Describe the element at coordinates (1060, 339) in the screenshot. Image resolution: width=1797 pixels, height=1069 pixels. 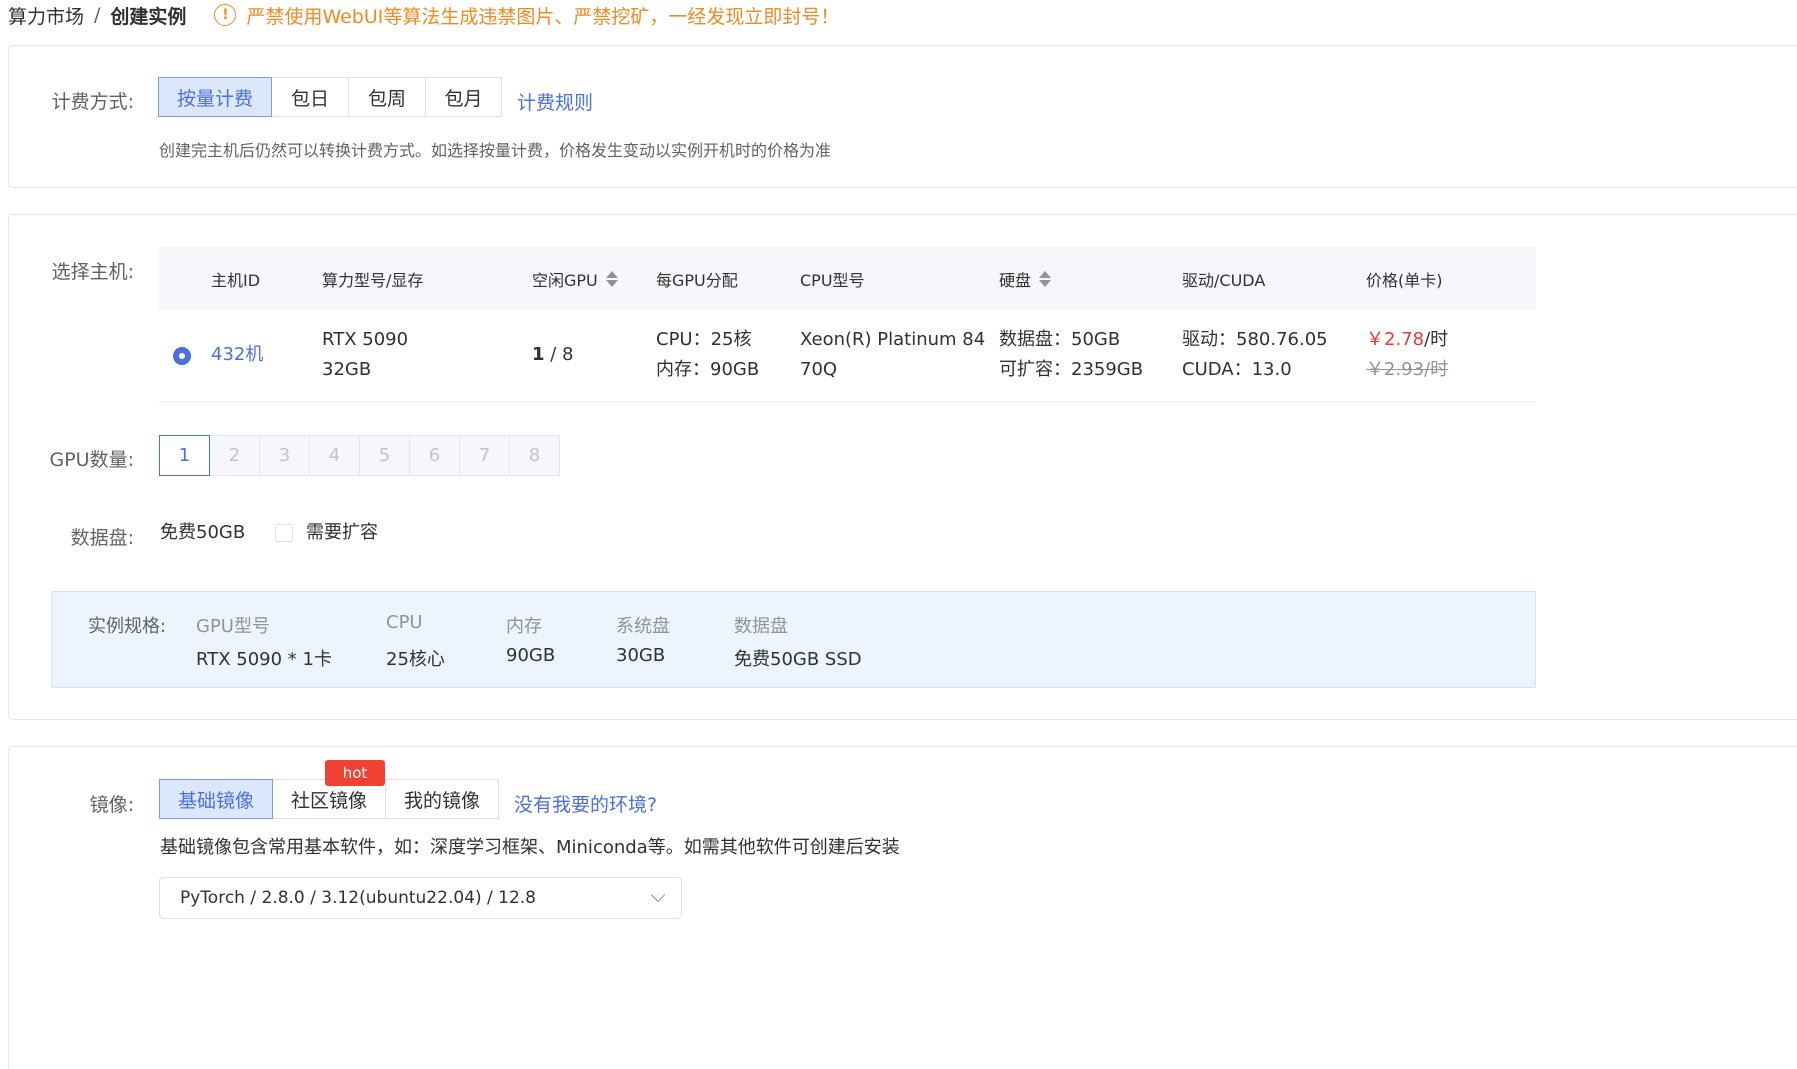
I see `disk-size: 数据盘：50GB` at that location.